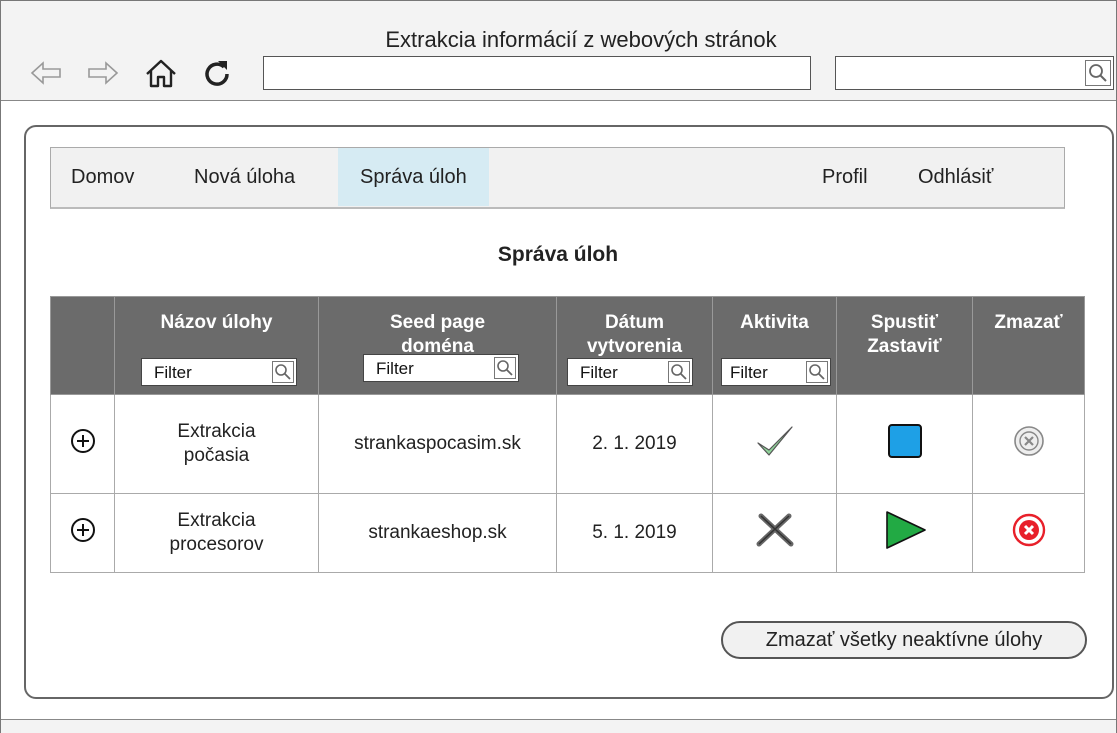 The height and width of the screenshot is (733, 1117). I want to click on column-header-delete: Zmazať, so click(1028, 345).